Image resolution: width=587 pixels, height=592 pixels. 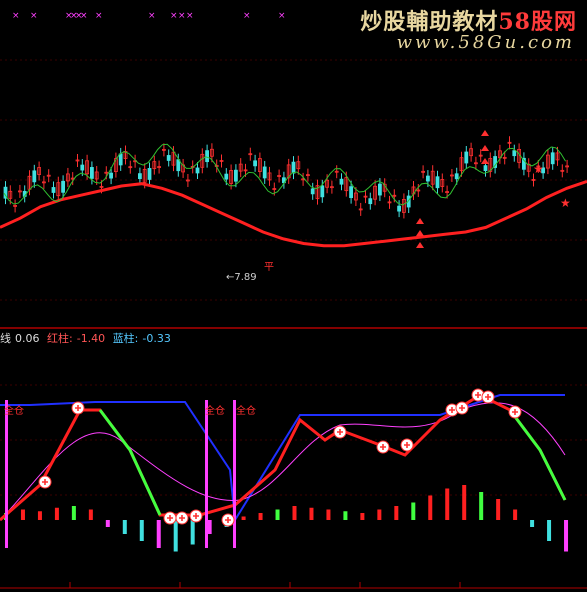 I want to click on legend-blue-label: 蓝柱:, so click(x=125, y=338).